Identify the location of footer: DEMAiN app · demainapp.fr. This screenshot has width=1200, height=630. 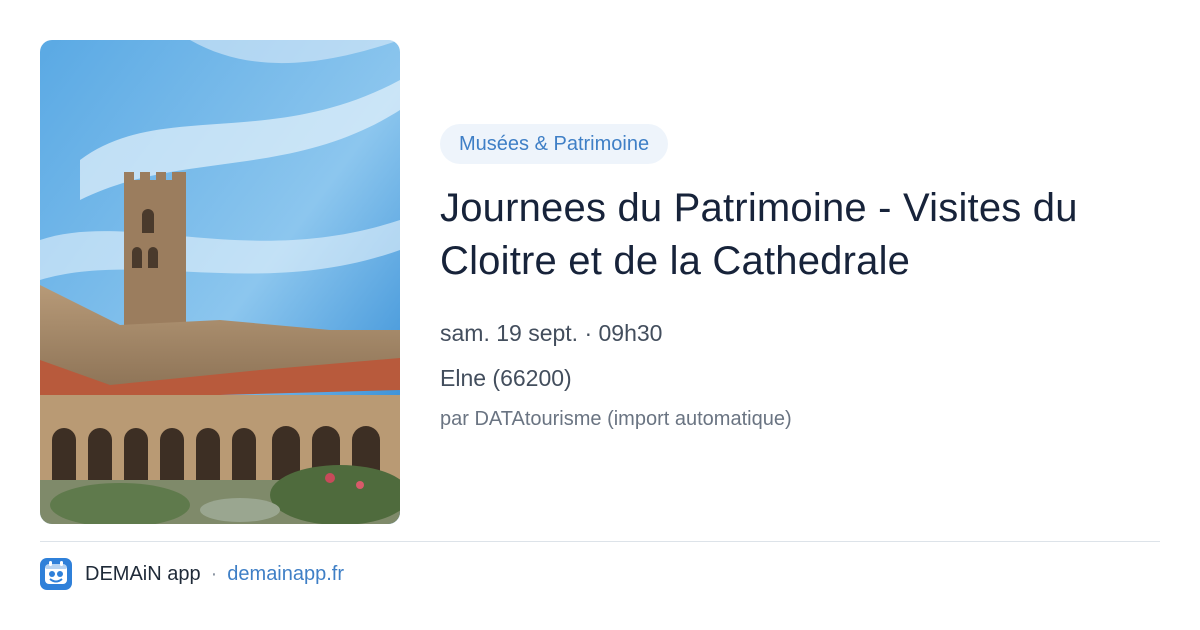
(192, 574).